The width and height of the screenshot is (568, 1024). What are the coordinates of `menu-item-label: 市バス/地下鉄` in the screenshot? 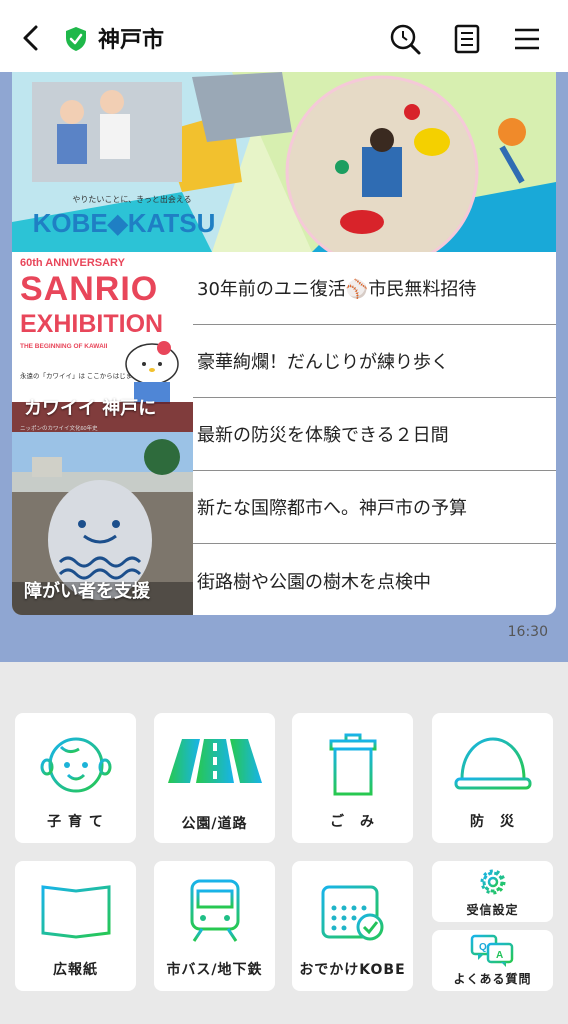 It's located at (214, 970).